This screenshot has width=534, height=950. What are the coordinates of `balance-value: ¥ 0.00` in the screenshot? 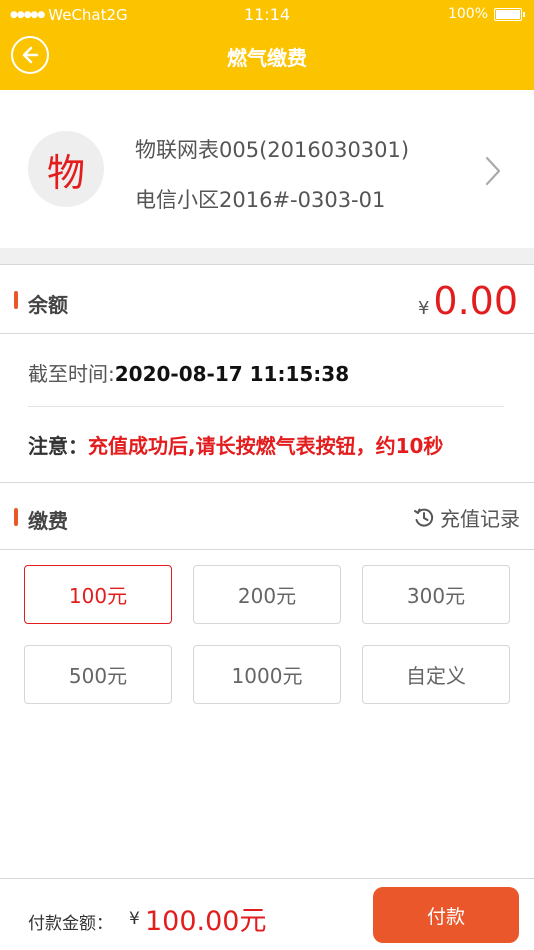 It's located at (468, 301).